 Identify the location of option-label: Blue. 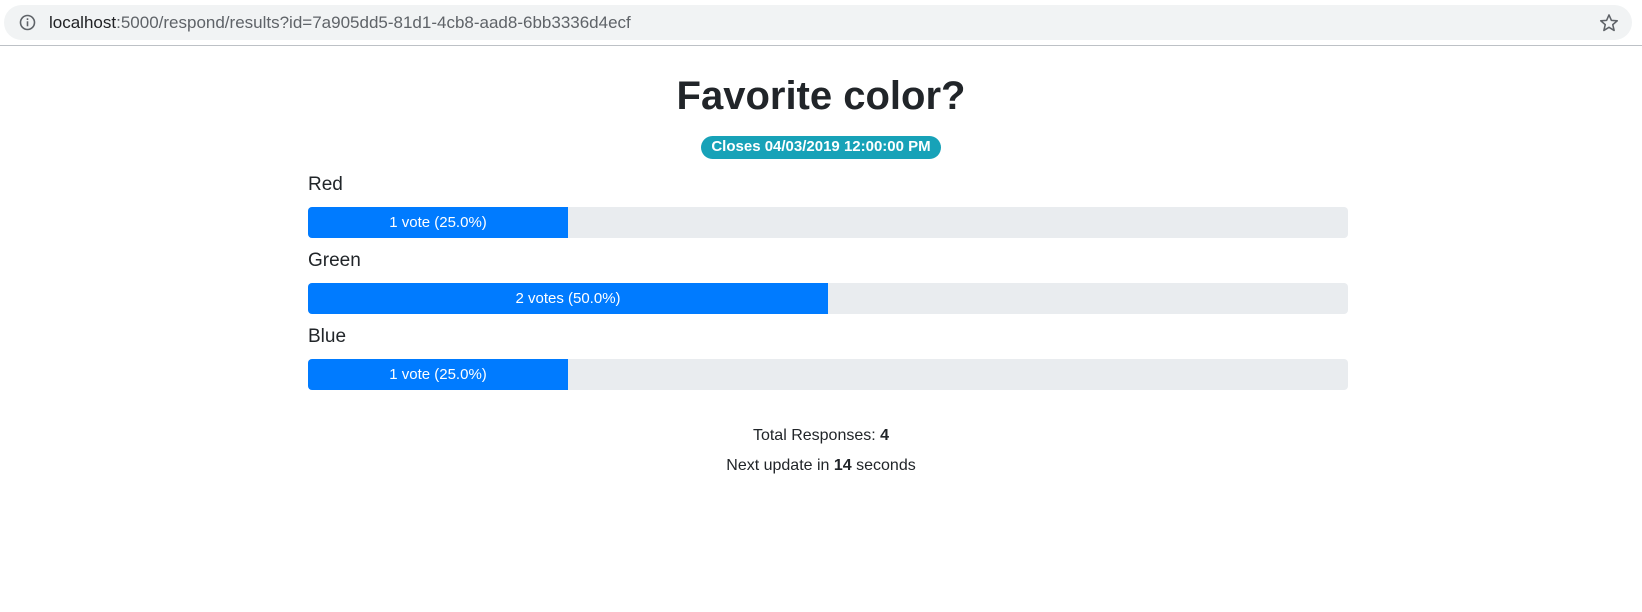
(327, 336).